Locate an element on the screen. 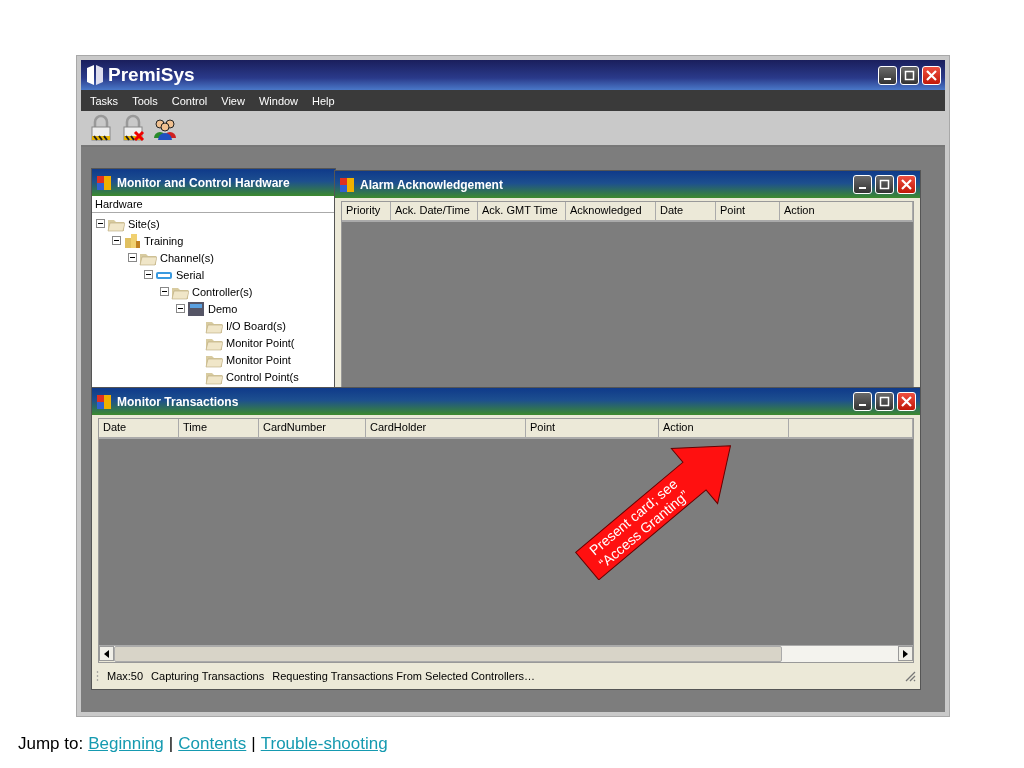 Image resolution: width=1024 pixels, height=768 pixels. right-arrow-icon is located at coordinates (905, 653).